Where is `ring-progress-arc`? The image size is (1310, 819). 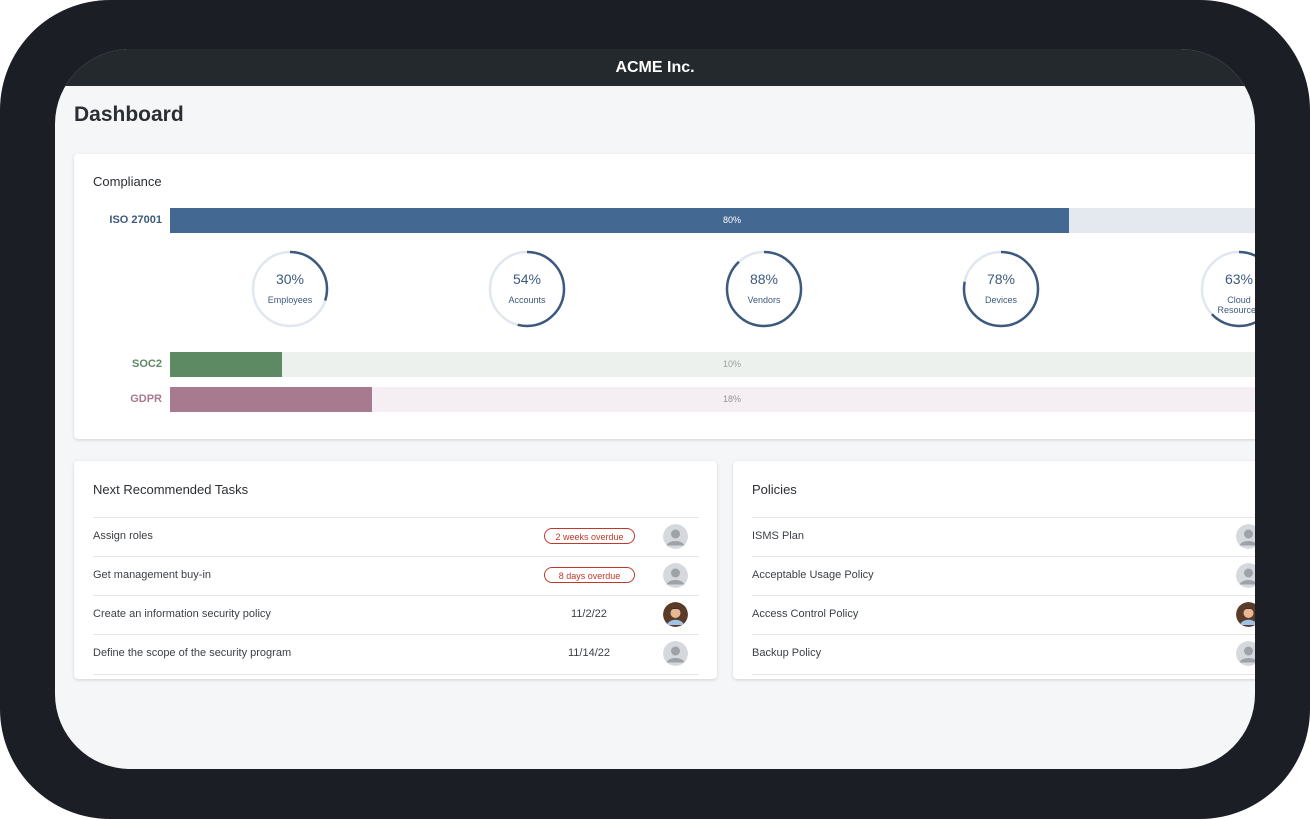
ring-progress-arc is located at coordinates (764, 289).